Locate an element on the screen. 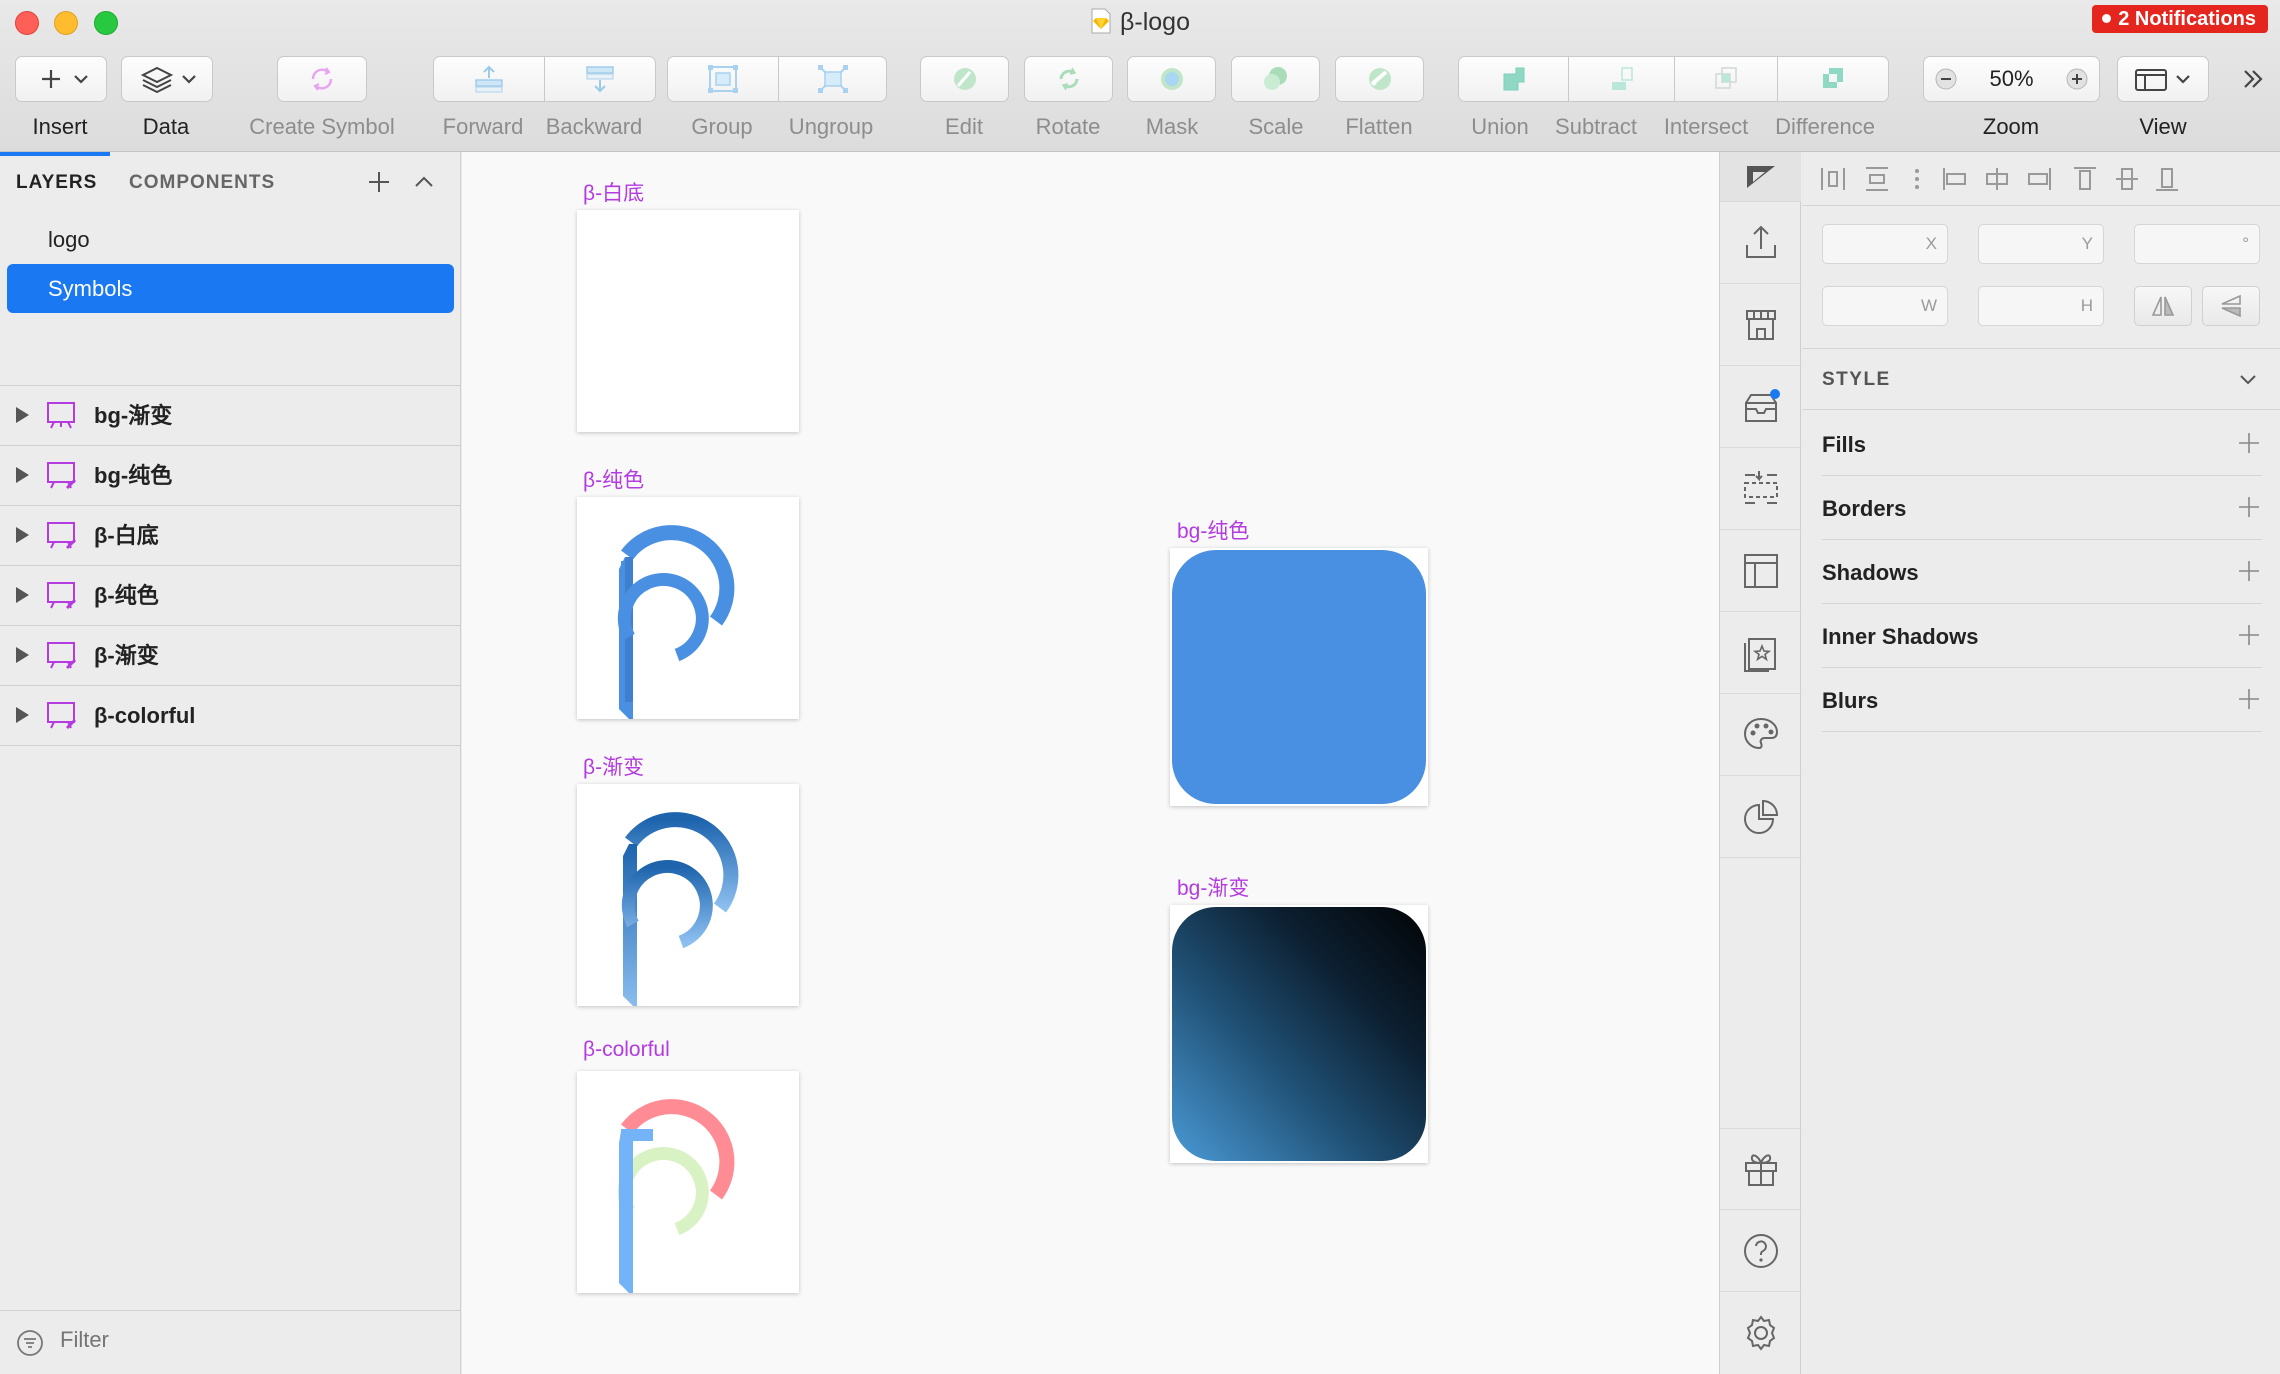  notifications-badge: 2 Notifications is located at coordinates (2180, 19).